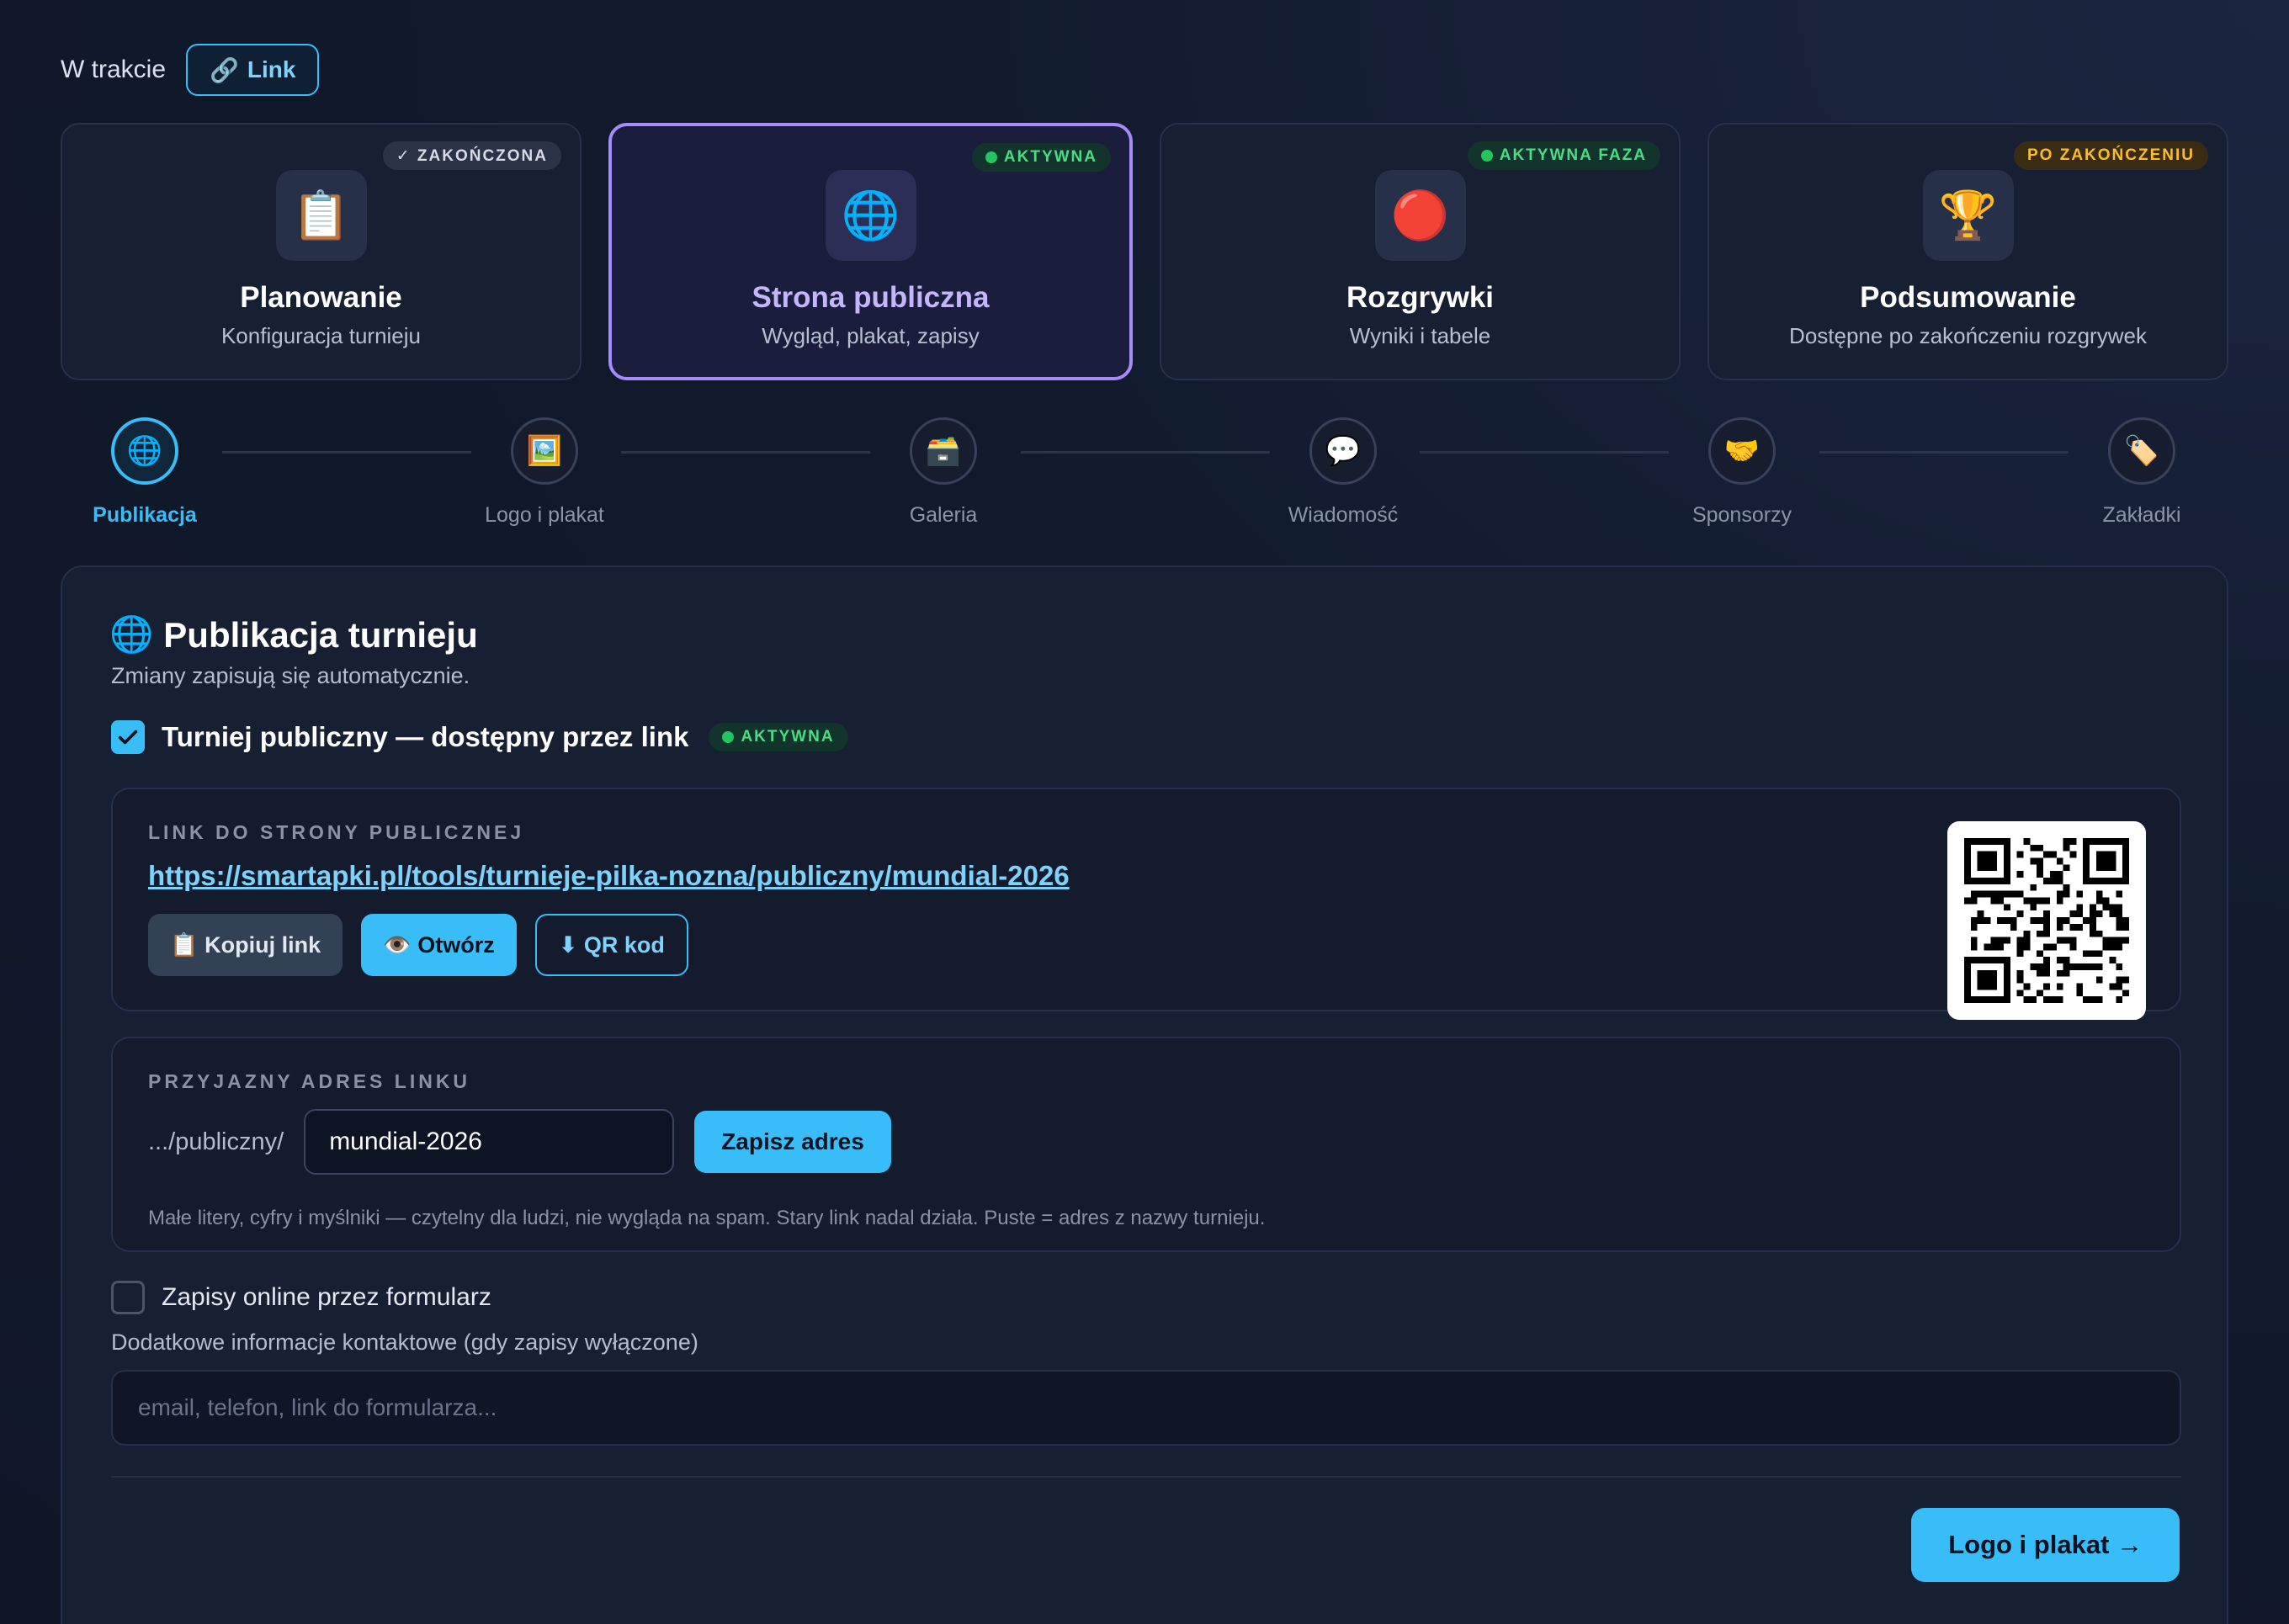 The width and height of the screenshot is (2289, 1624). I want to click on step-sponsors: 🤝 Sponsorzy, so click(1742, 472).